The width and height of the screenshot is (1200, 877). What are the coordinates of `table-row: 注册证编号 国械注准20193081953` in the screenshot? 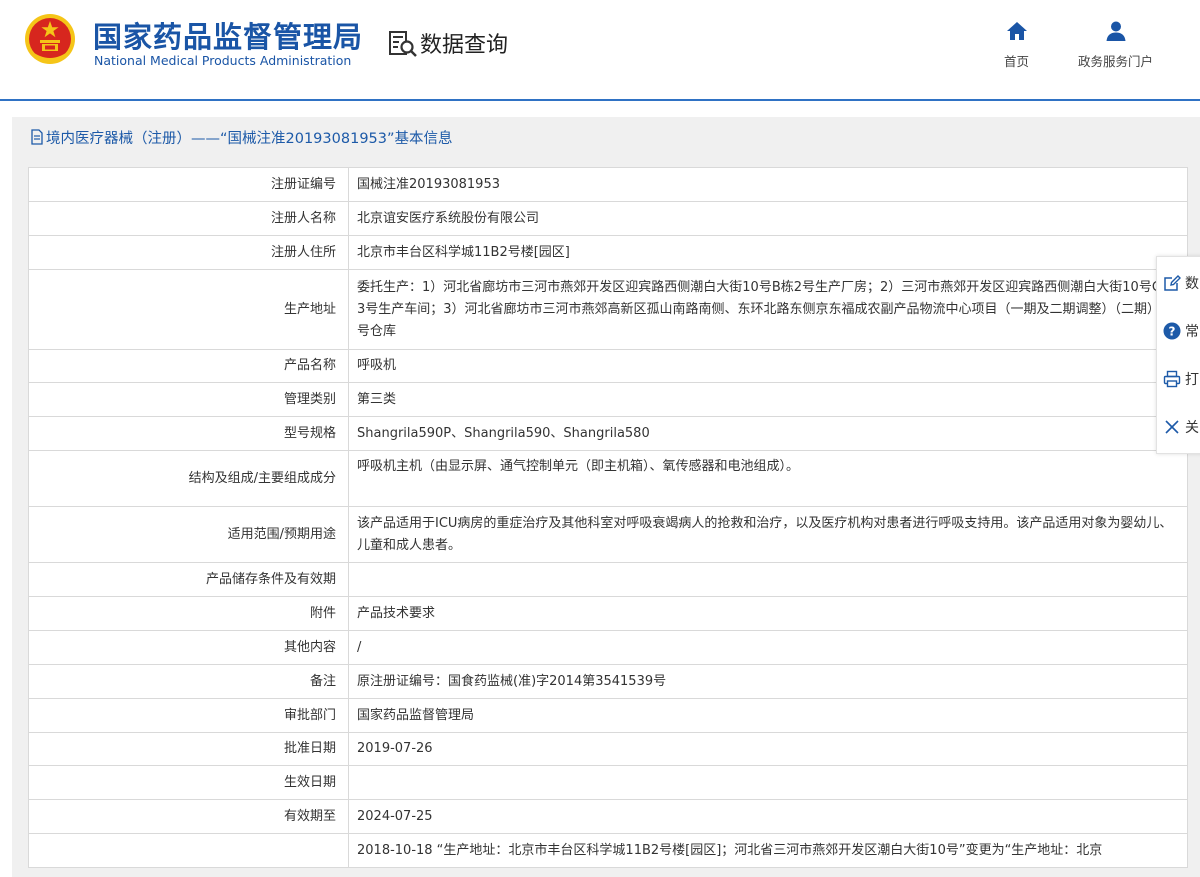 It's located at (608, 184).